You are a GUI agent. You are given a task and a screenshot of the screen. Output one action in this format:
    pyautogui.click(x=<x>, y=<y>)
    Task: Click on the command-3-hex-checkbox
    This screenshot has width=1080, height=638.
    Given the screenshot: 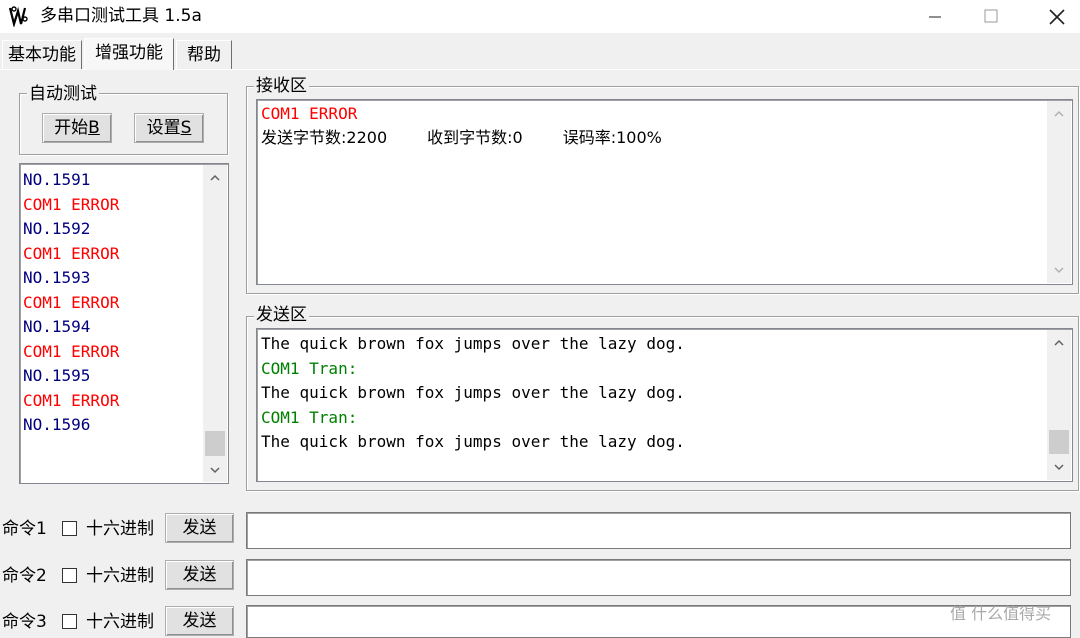 What is the action you would take?
    pyautogui.click(x=69, y=621)
    